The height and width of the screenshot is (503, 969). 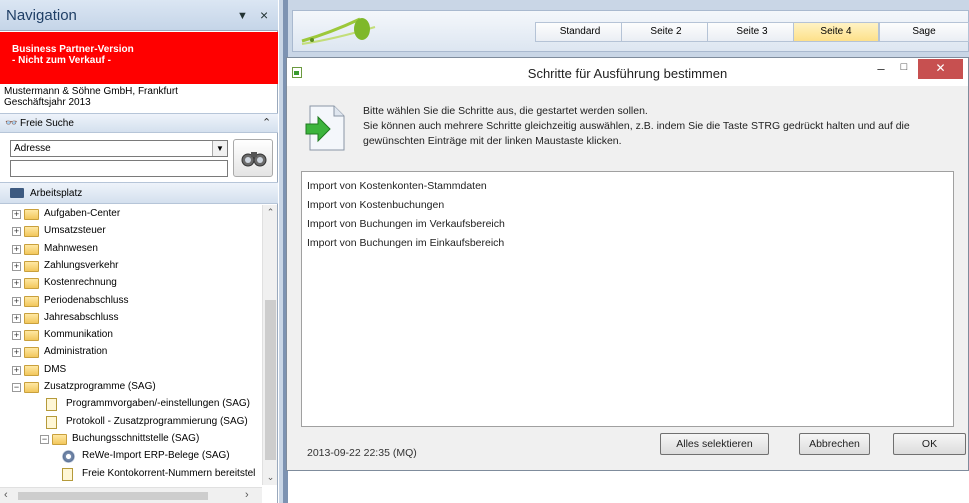 I want to click on tree-node: + Aufgaben-Center, so click(x=131, y=214).